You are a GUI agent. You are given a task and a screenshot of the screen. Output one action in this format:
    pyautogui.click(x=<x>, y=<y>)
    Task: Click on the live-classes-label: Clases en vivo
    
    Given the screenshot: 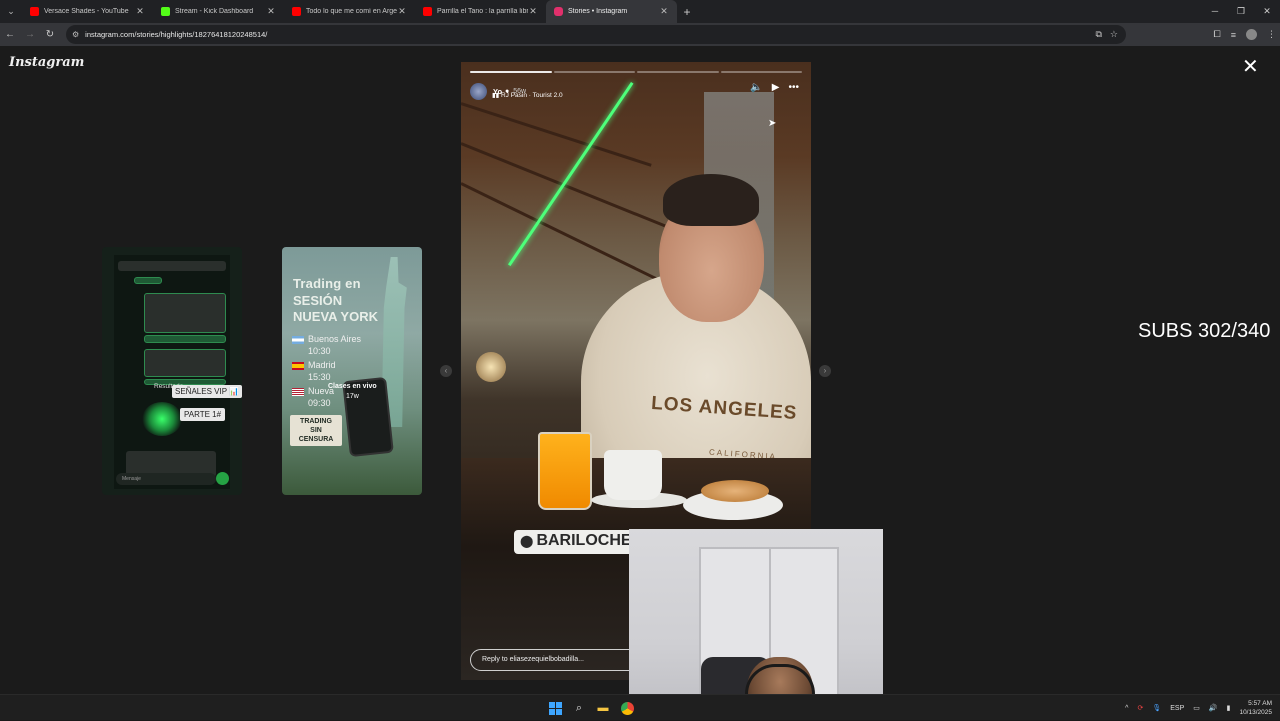 What is the action you would take?
    pyautogui.click(x=352, y=386)
    